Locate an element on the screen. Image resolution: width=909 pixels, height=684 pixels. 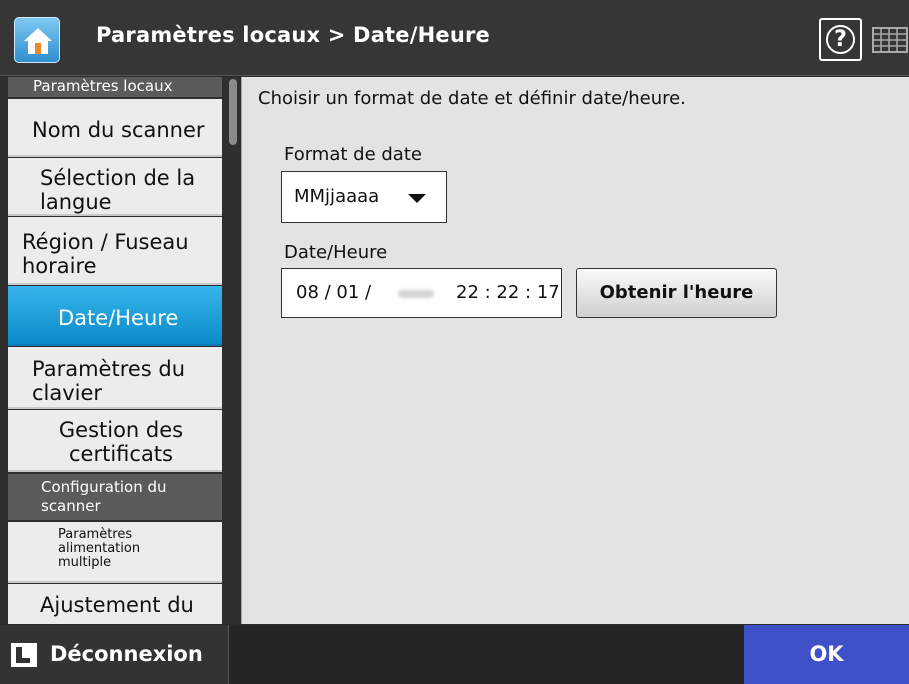
footer-bar: Déconnexion OK is located at coordinates (454, 654).